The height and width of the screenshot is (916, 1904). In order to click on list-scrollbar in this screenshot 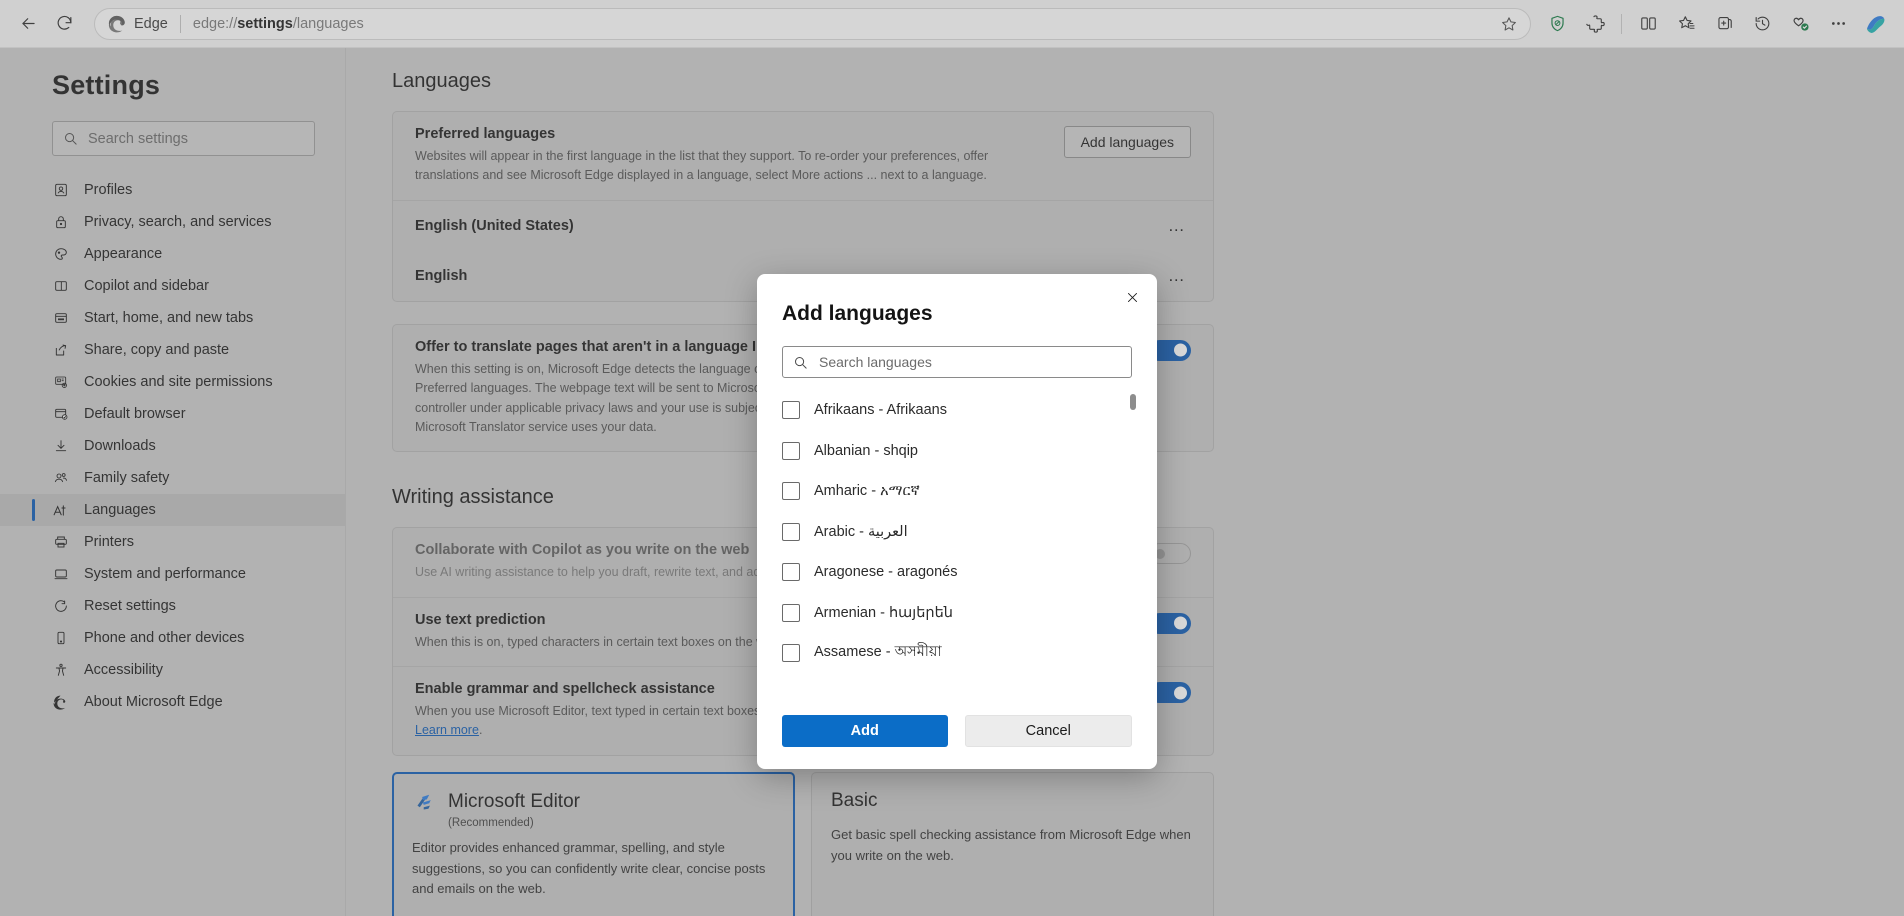, I will do `click(1133, 402)`.